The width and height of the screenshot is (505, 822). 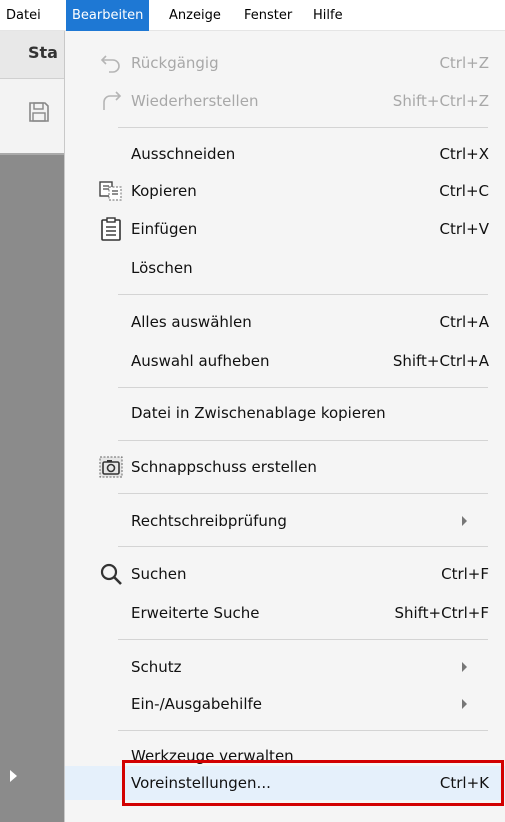 I want to click on menu-item-label: Rückgängig, so click(x=175, y=63).